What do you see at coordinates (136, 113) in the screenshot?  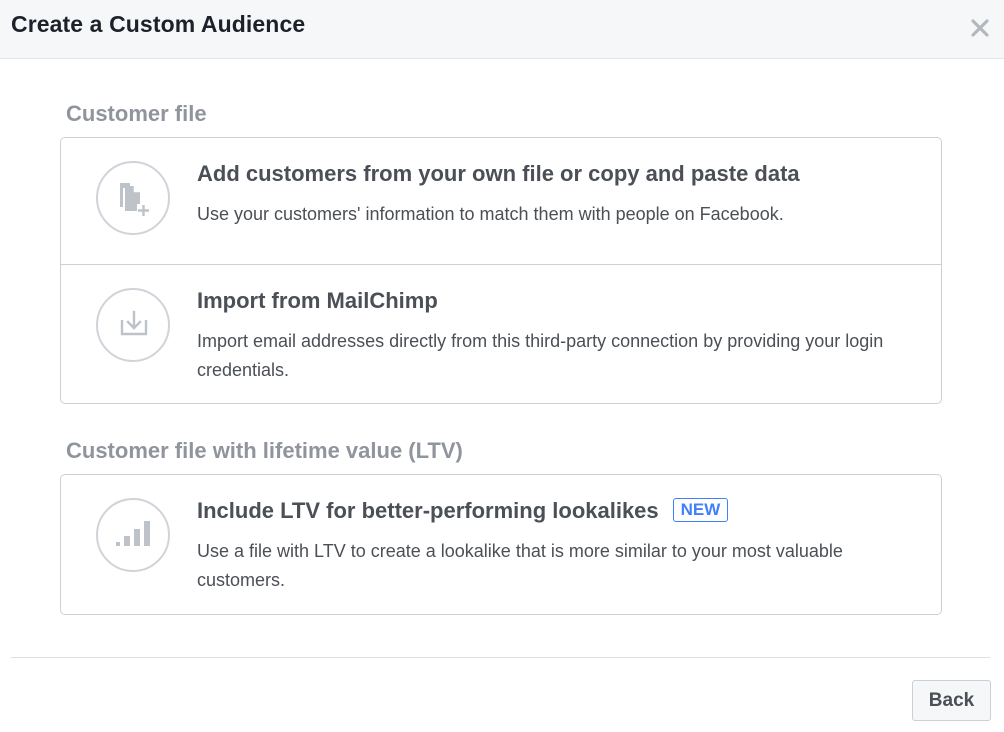 I see `section-title-customer-file: Customer file` at bounding box center [136, 113].